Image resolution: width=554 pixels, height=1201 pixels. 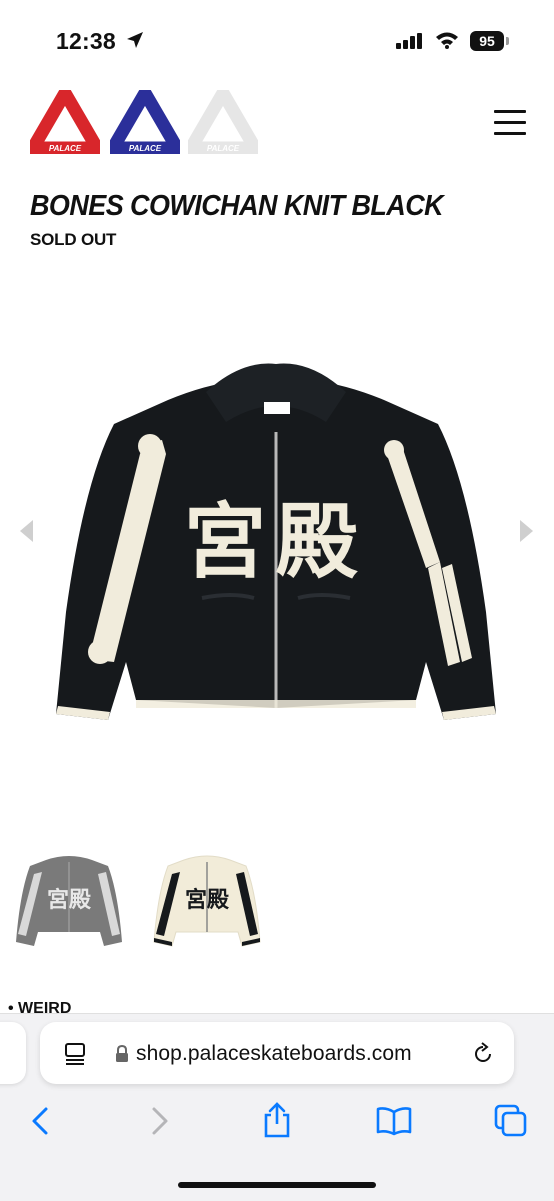 What do you see at coordinates (122, 1053) in the screenshot?
I see `lock-icon` at bounding box center [122, 1053].